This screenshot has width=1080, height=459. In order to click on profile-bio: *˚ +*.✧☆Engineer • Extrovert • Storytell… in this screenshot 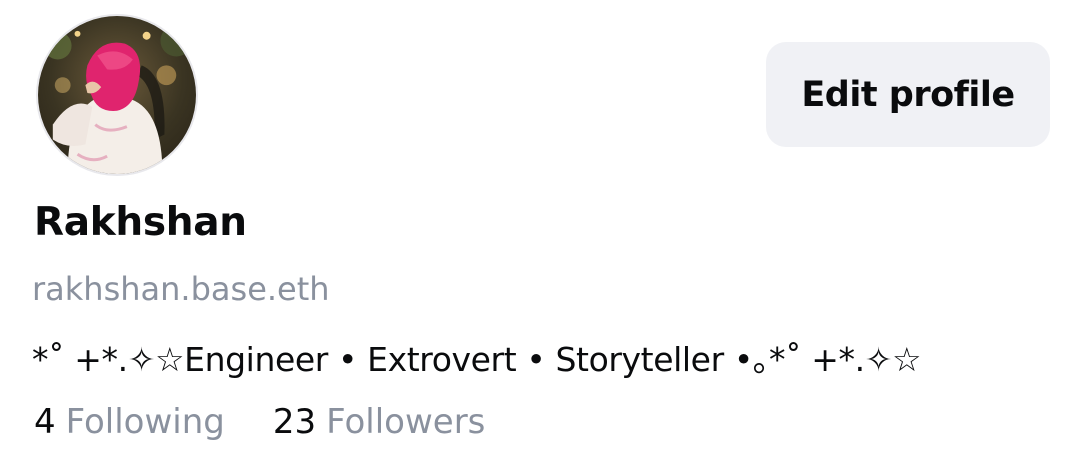, I will do `click(477, 359)`.